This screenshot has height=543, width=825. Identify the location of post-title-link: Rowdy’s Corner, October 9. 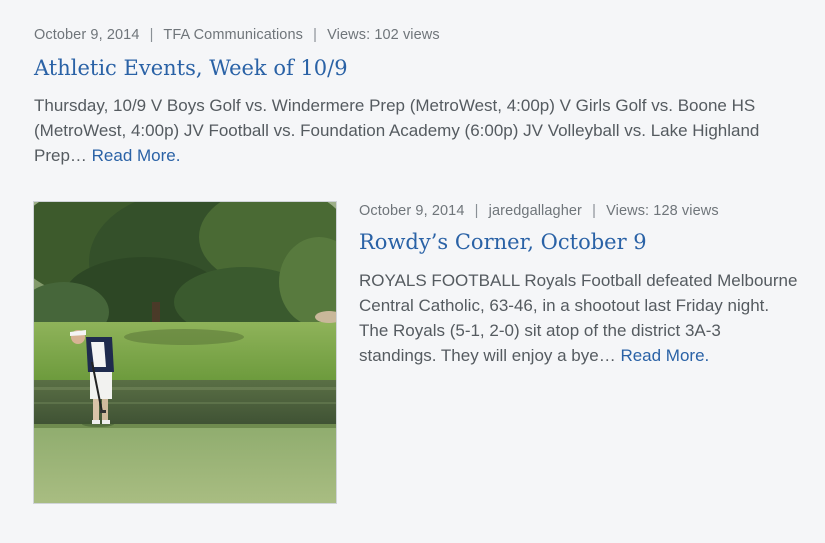
(579, 242).